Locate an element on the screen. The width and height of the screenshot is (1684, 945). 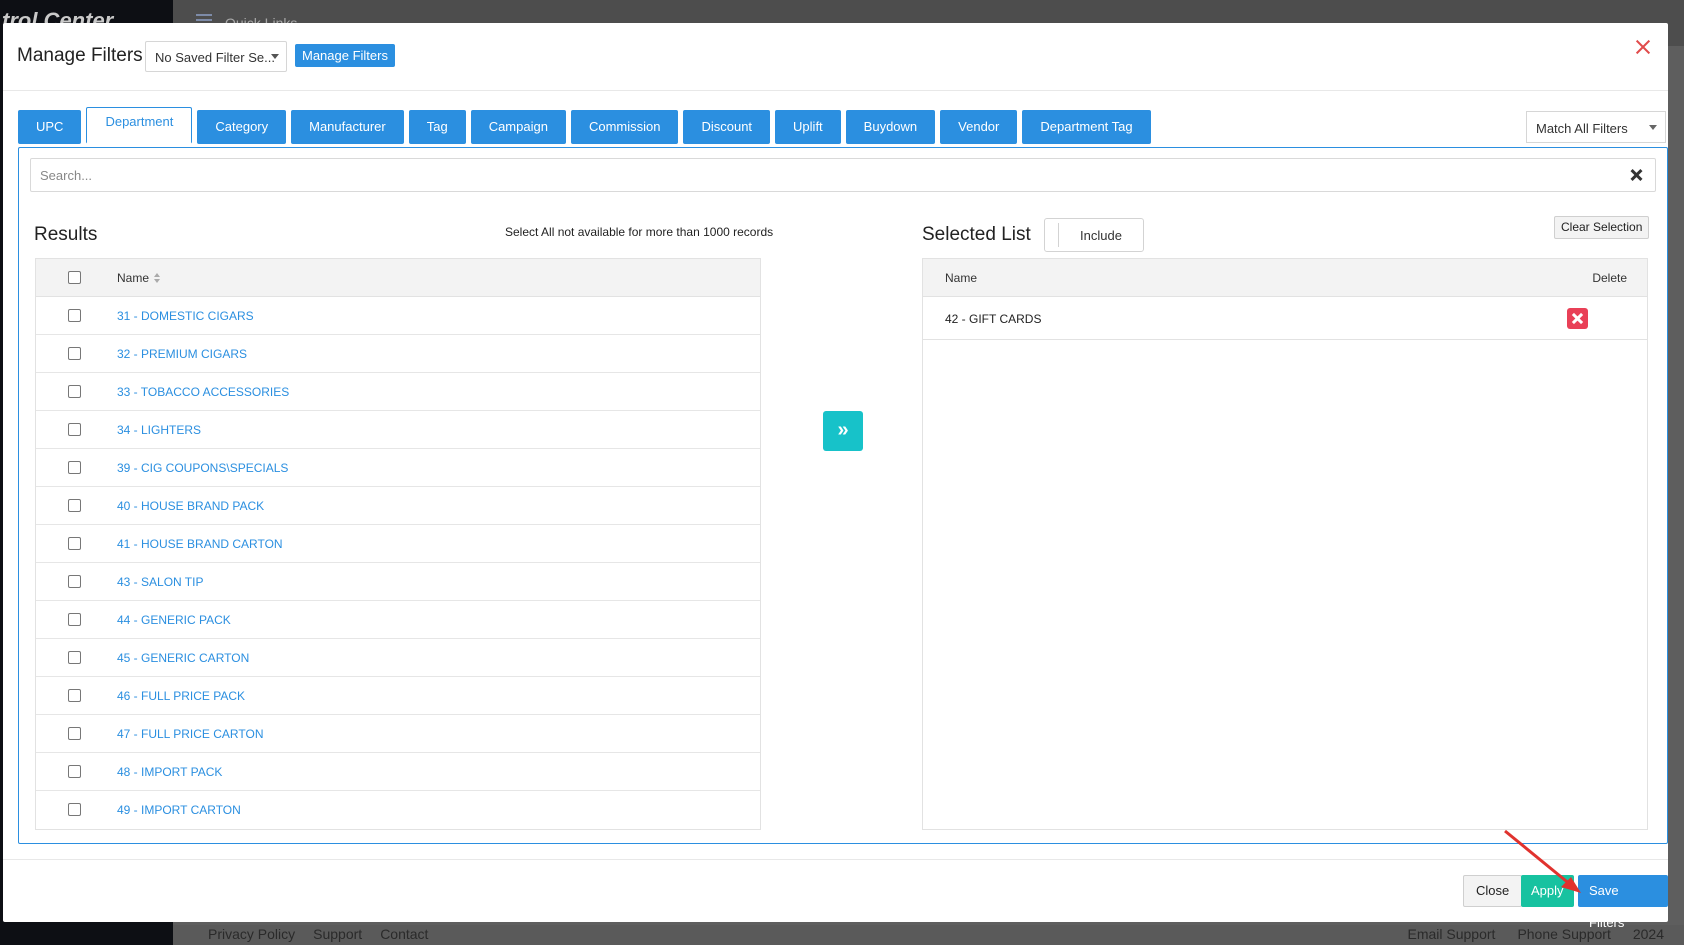
table-row: 49 - IMPORT CARTON is located at coordinates (398, 810).